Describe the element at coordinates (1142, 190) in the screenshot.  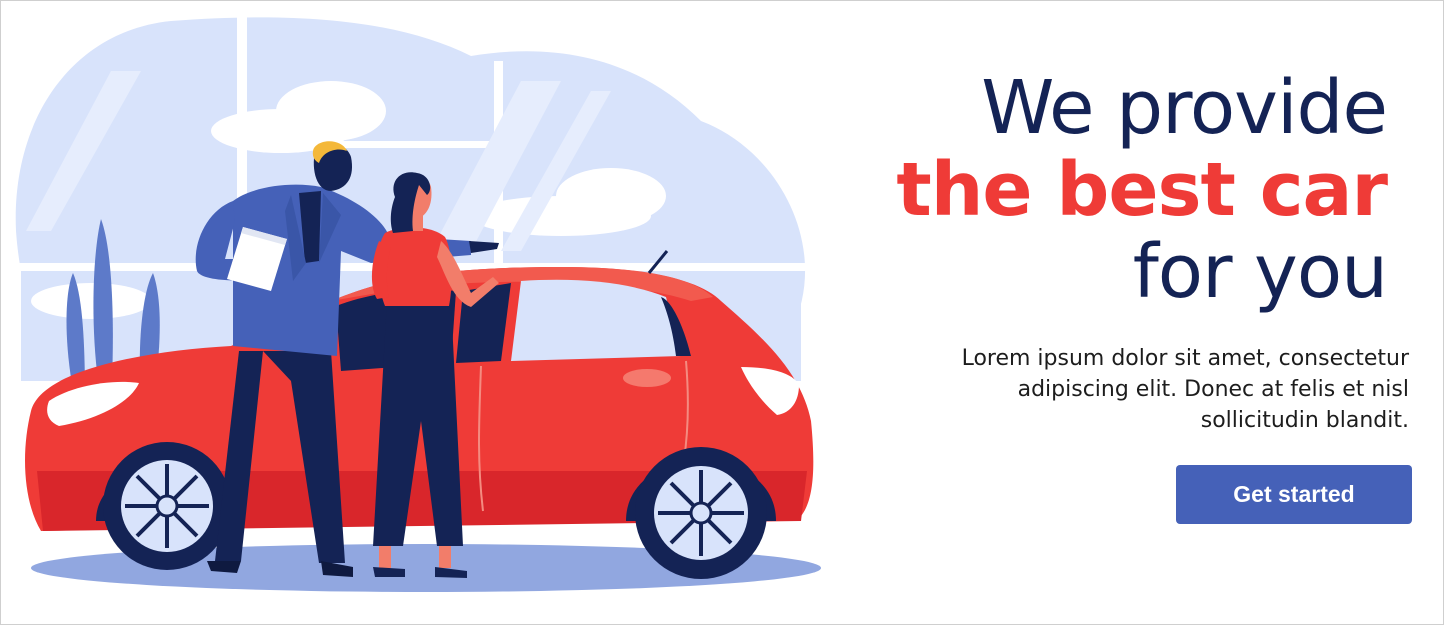
I see `headline-line-2: the best car` at that location.